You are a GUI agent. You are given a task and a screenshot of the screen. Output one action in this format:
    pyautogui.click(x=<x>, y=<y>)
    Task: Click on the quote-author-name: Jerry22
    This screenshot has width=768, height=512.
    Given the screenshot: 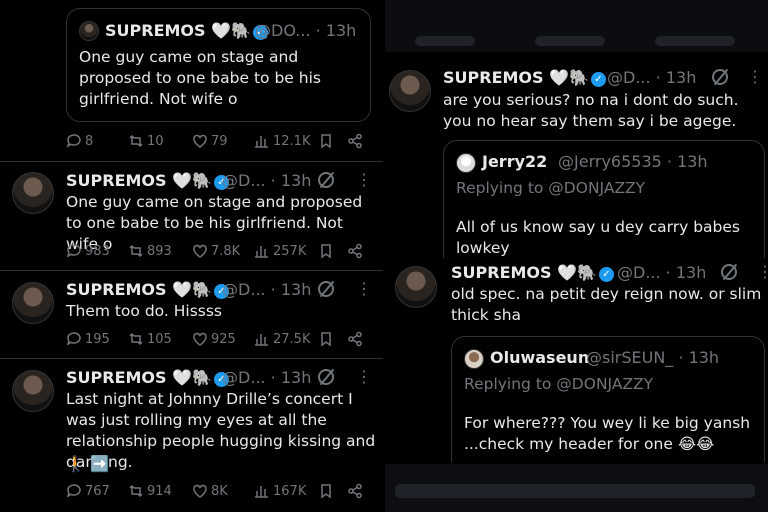 What is the action you would take?
    pyautogui.click(x=514, y=161)
    